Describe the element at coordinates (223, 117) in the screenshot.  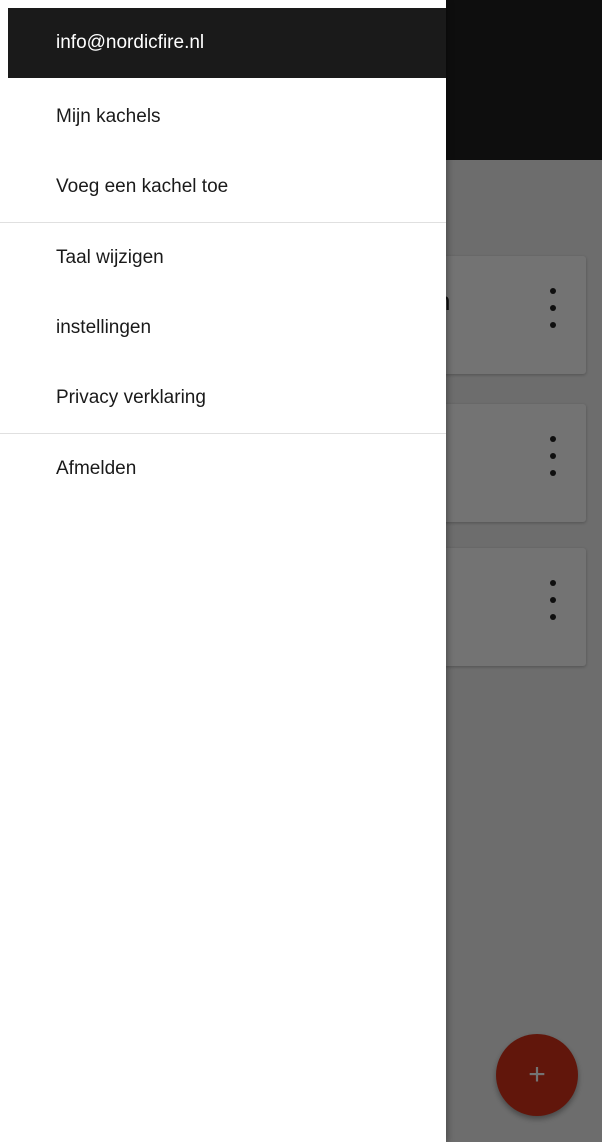
I see `menu-item-my-stoves: Mijn kachels` at that location.